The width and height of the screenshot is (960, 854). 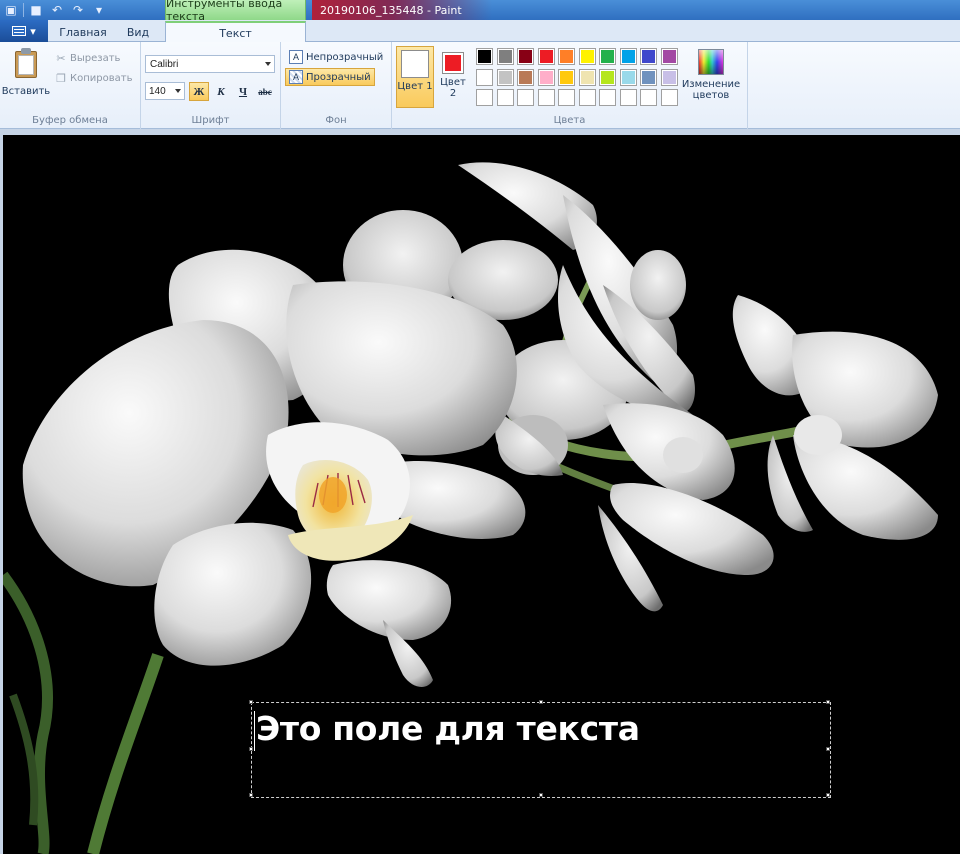 I want to click on bold-button: Ж, so click(x=199, y=91).